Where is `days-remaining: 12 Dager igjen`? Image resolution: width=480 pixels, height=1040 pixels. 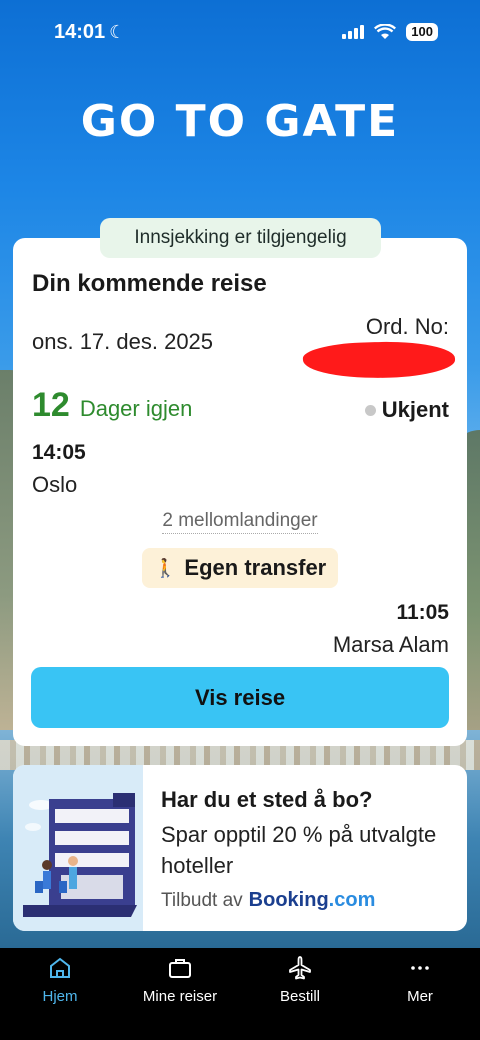 days-remaining: 12 Dager igjen is located at coordinates (112, 405).